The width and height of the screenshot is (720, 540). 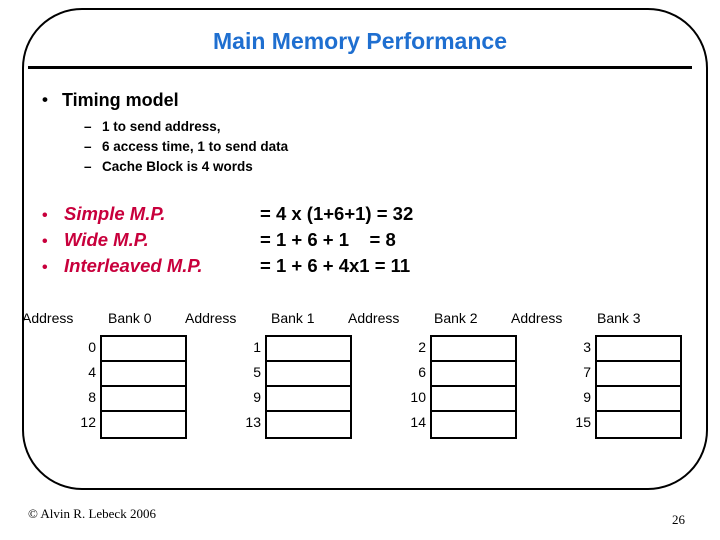 What do you see at coordinates (556, 387) in the screenshot?
I see `address-column: 3 7 9 15` at bounding box center [556, 387].